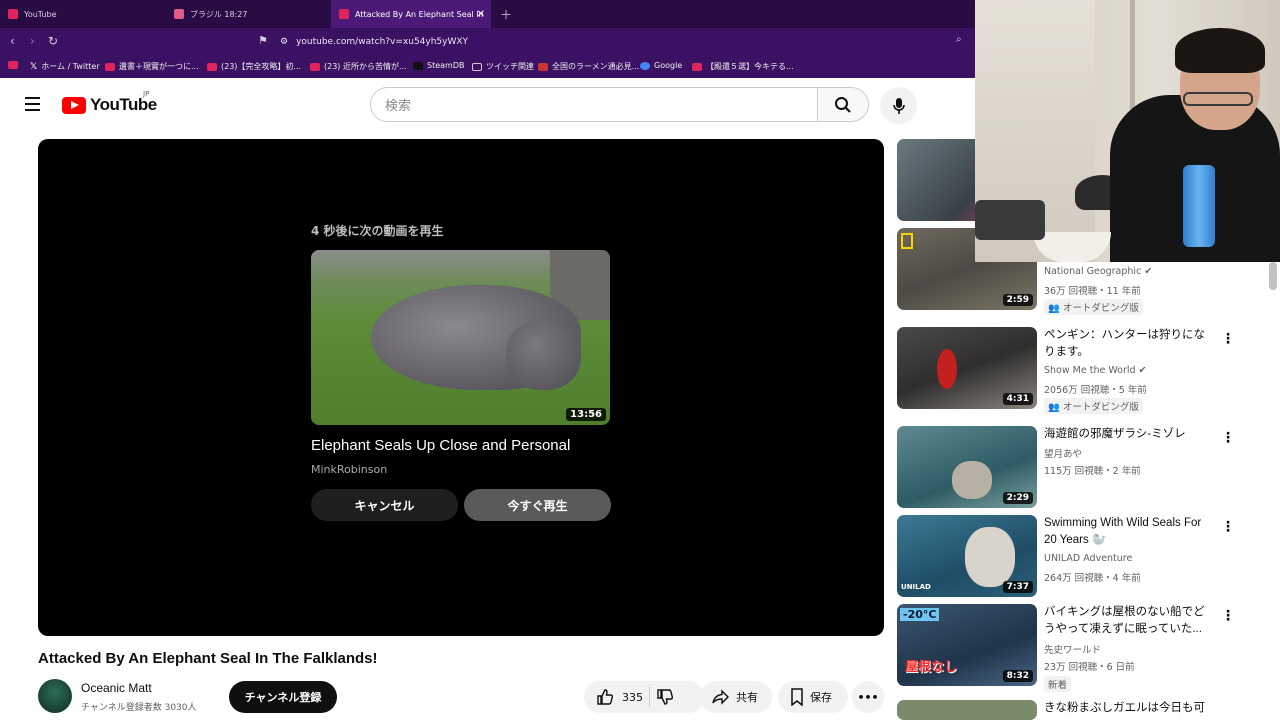  I want to click on autoplay-countdown: 4 秒後に次の動画を再生, so click(377, 231).